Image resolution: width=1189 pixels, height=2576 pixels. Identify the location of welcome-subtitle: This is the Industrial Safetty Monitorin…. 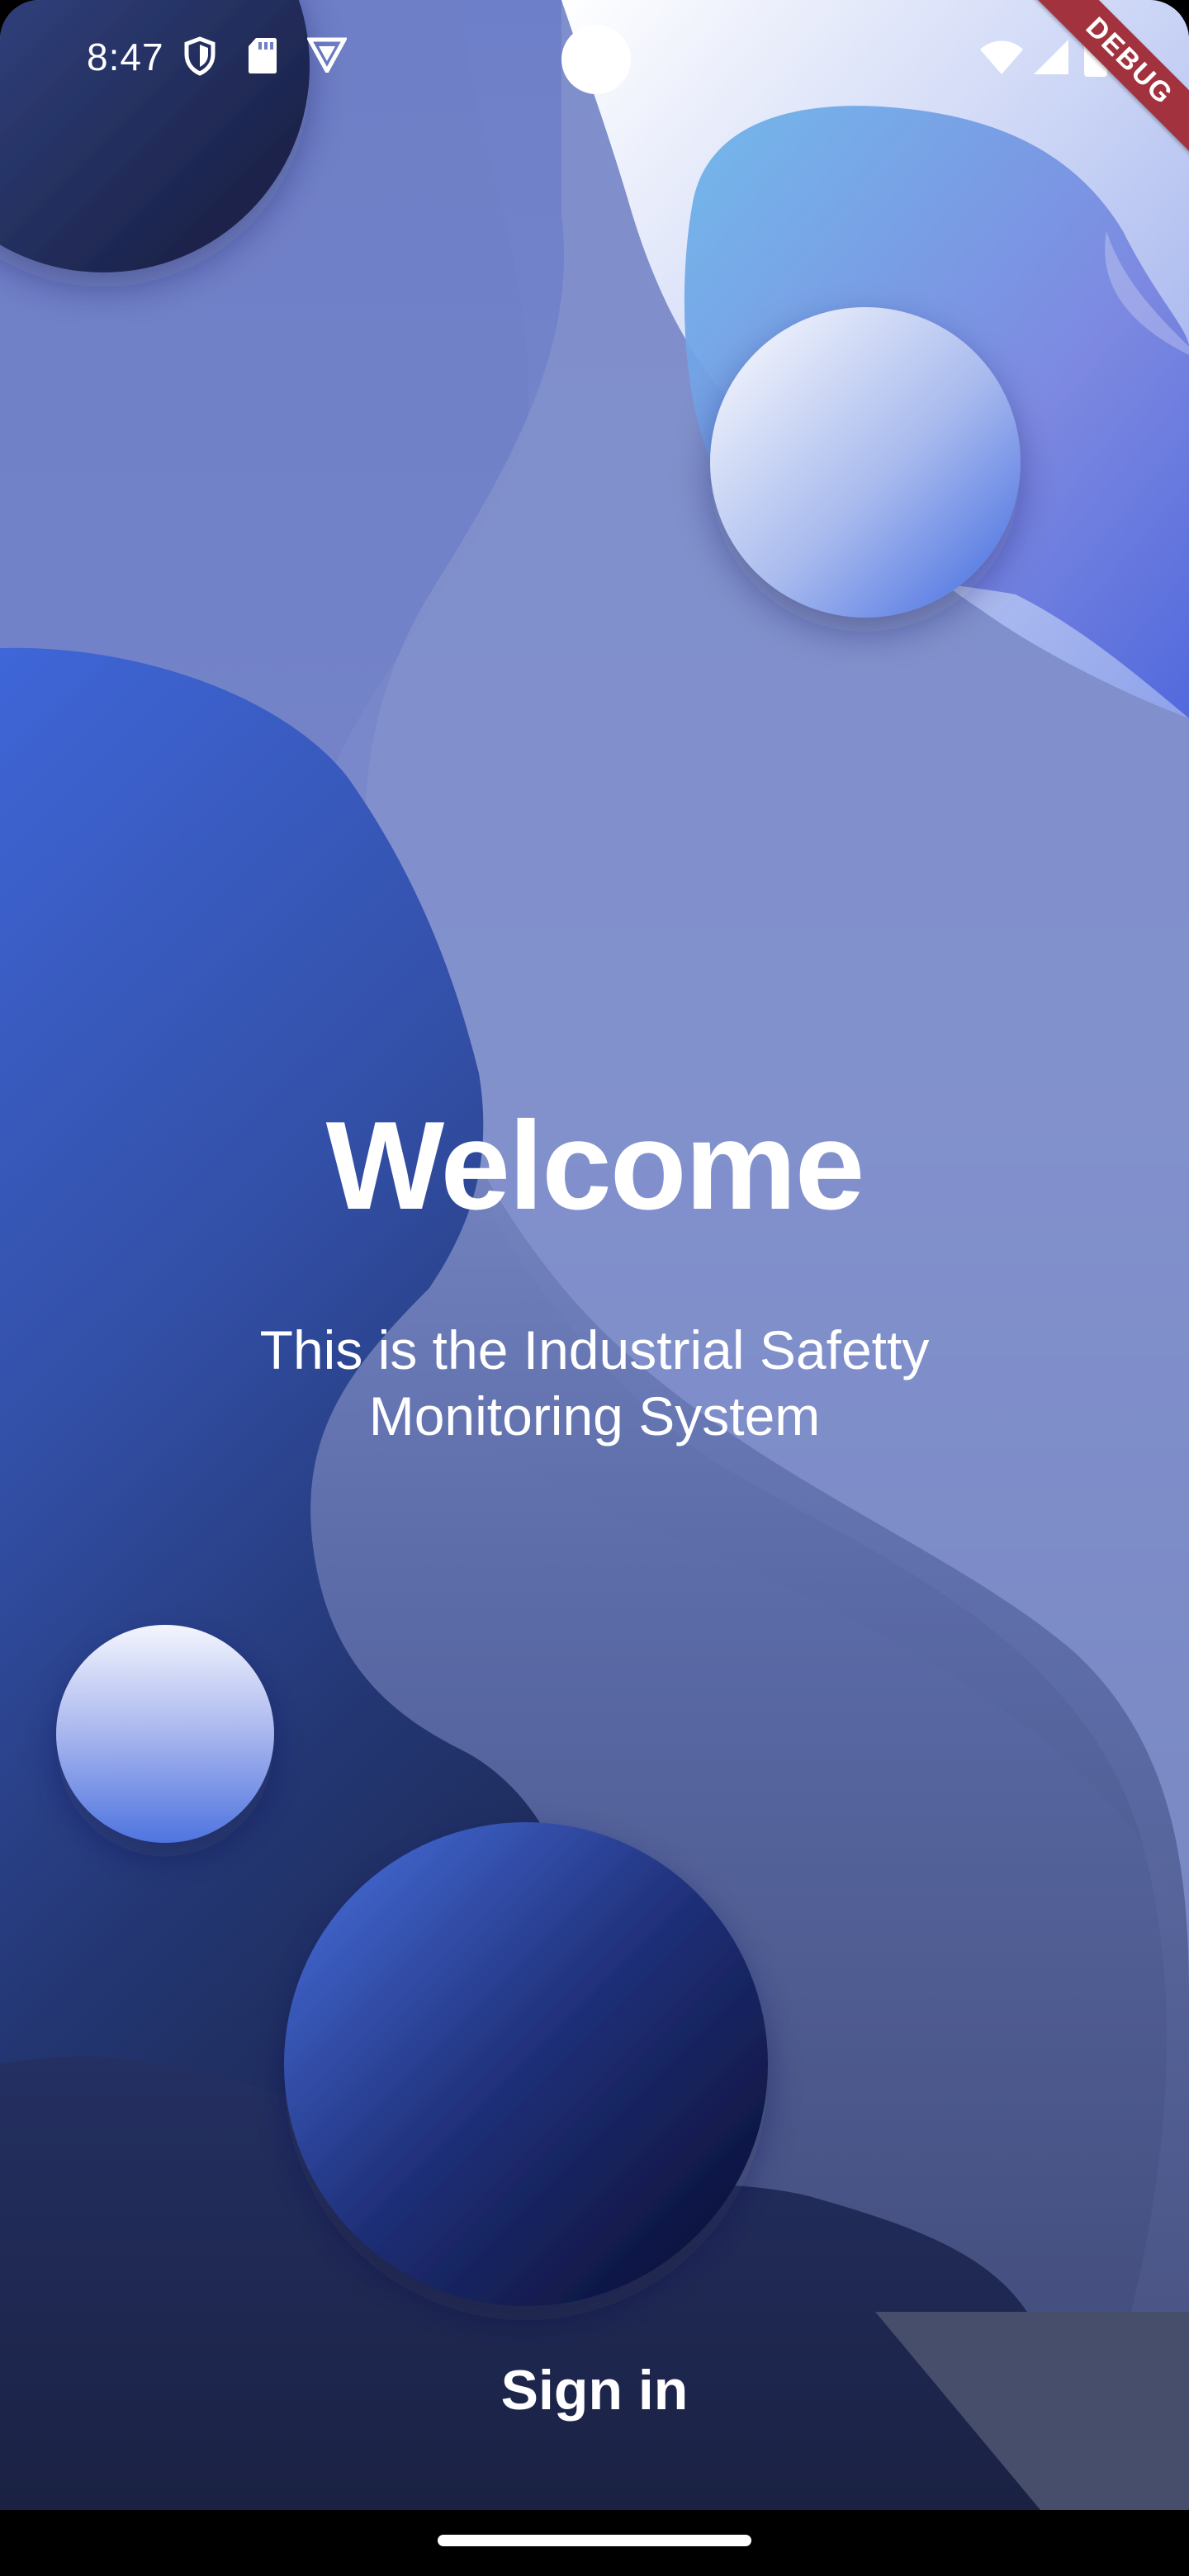
(594, 1383).